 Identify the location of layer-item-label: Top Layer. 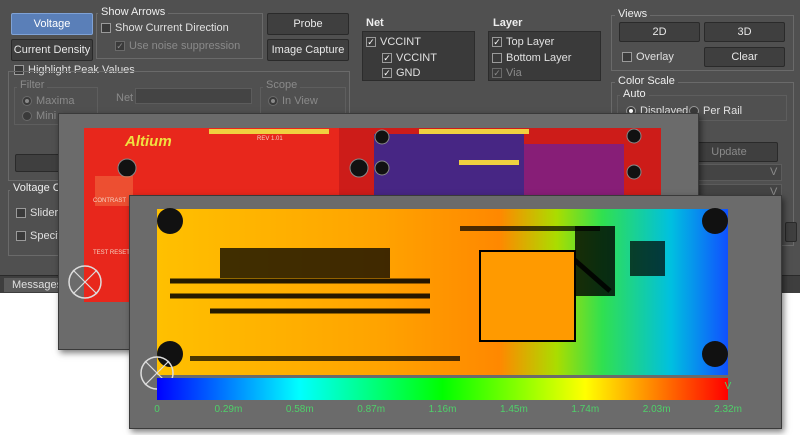
(530, 42).